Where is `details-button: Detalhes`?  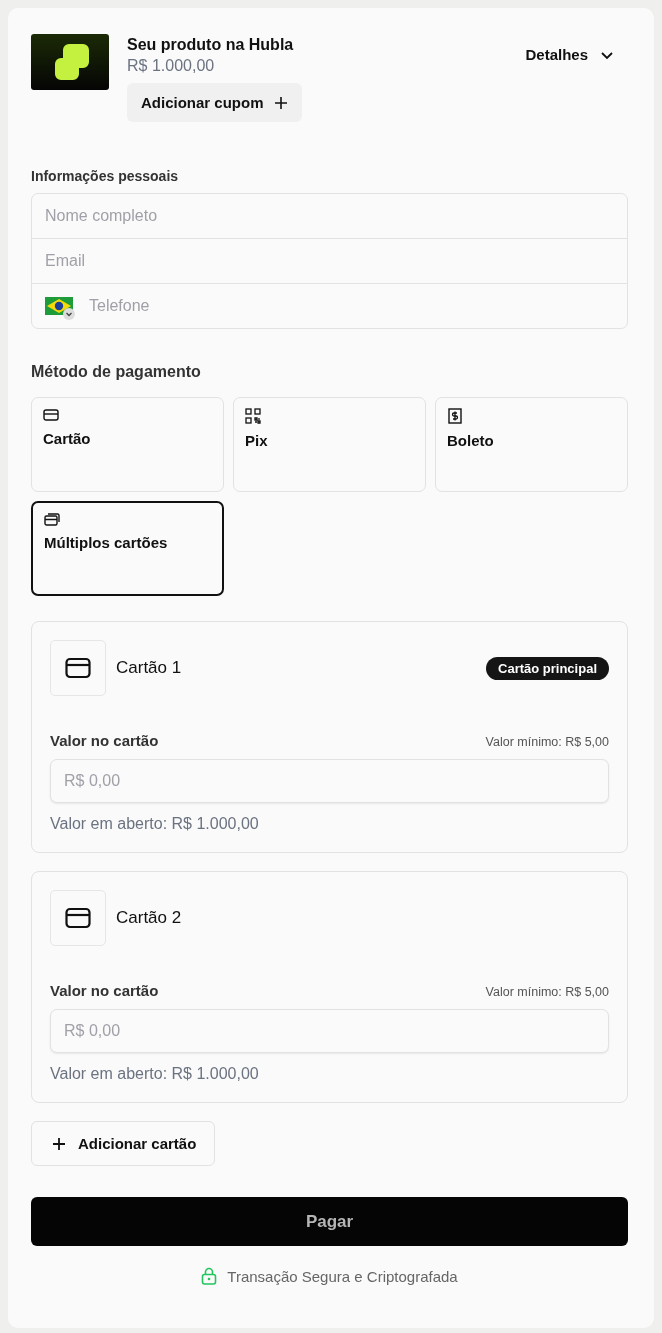
details-button: Detalhes is located at coordinates (576, 54).